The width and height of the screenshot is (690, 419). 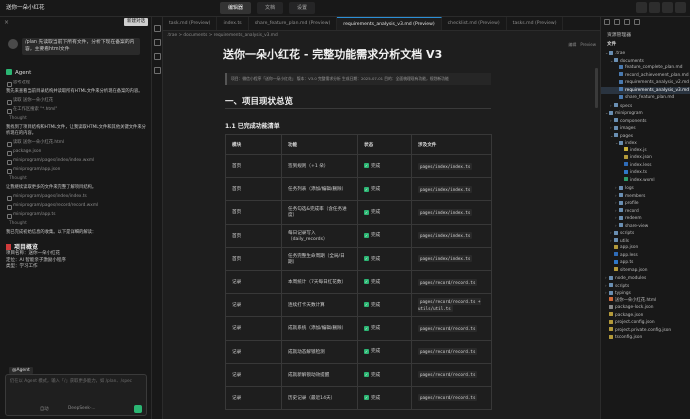 What do you see at coordinates (474, 23) in the screenshot?
I see `editor-tab: checklist.md (Preview)` at bounding box center [474, 23].